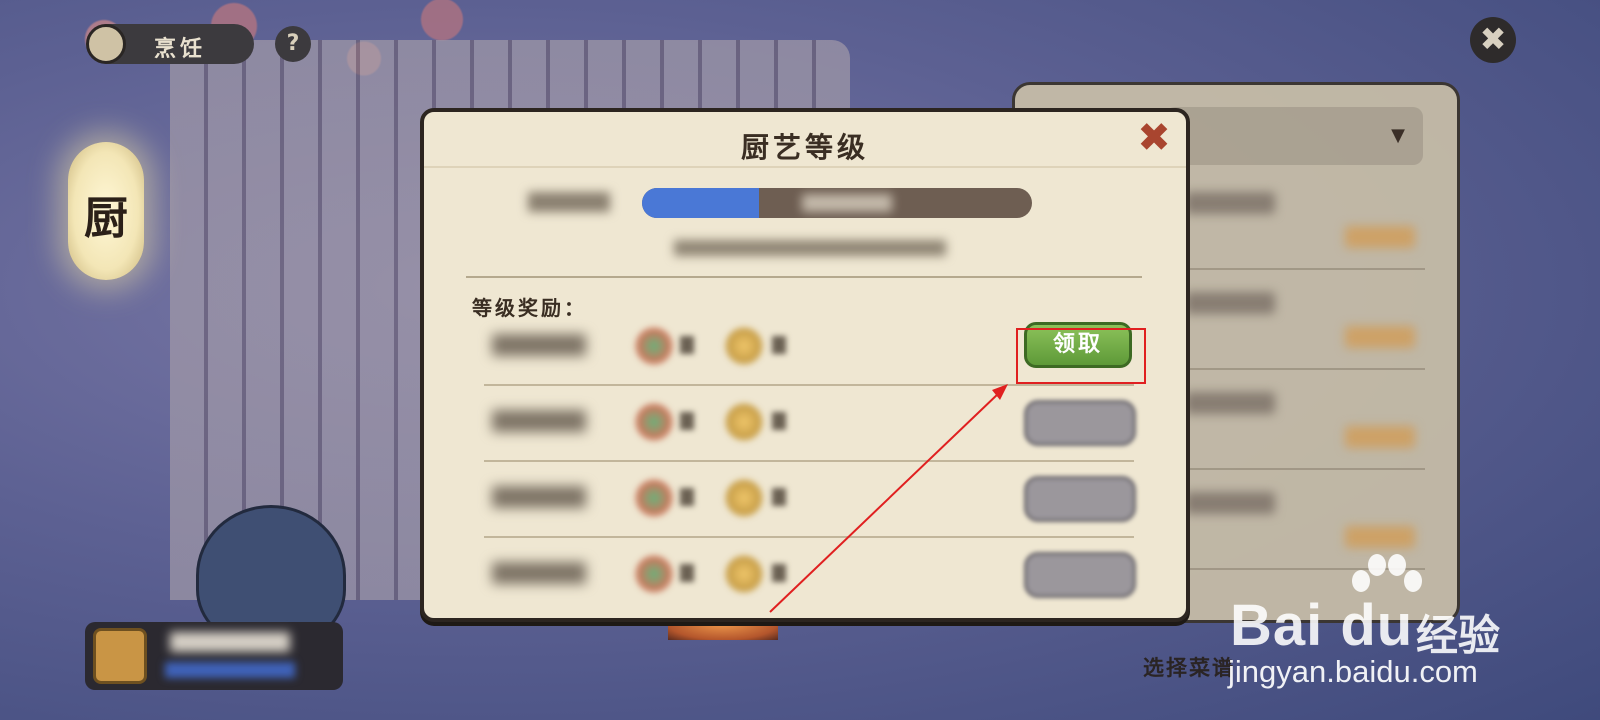 This screenshot has width=1600, height=720. I want to click on cooking-tab-label: 烹饪, so click(180, 49).